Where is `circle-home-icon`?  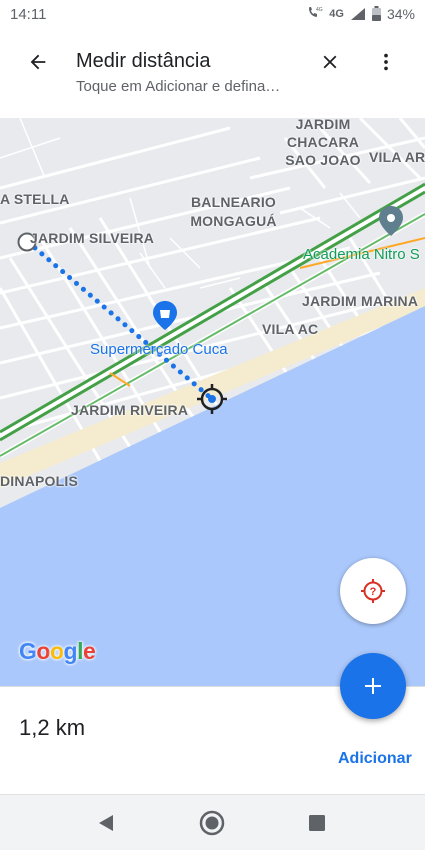 circle-home-icon is located at coordinates (212, 823).